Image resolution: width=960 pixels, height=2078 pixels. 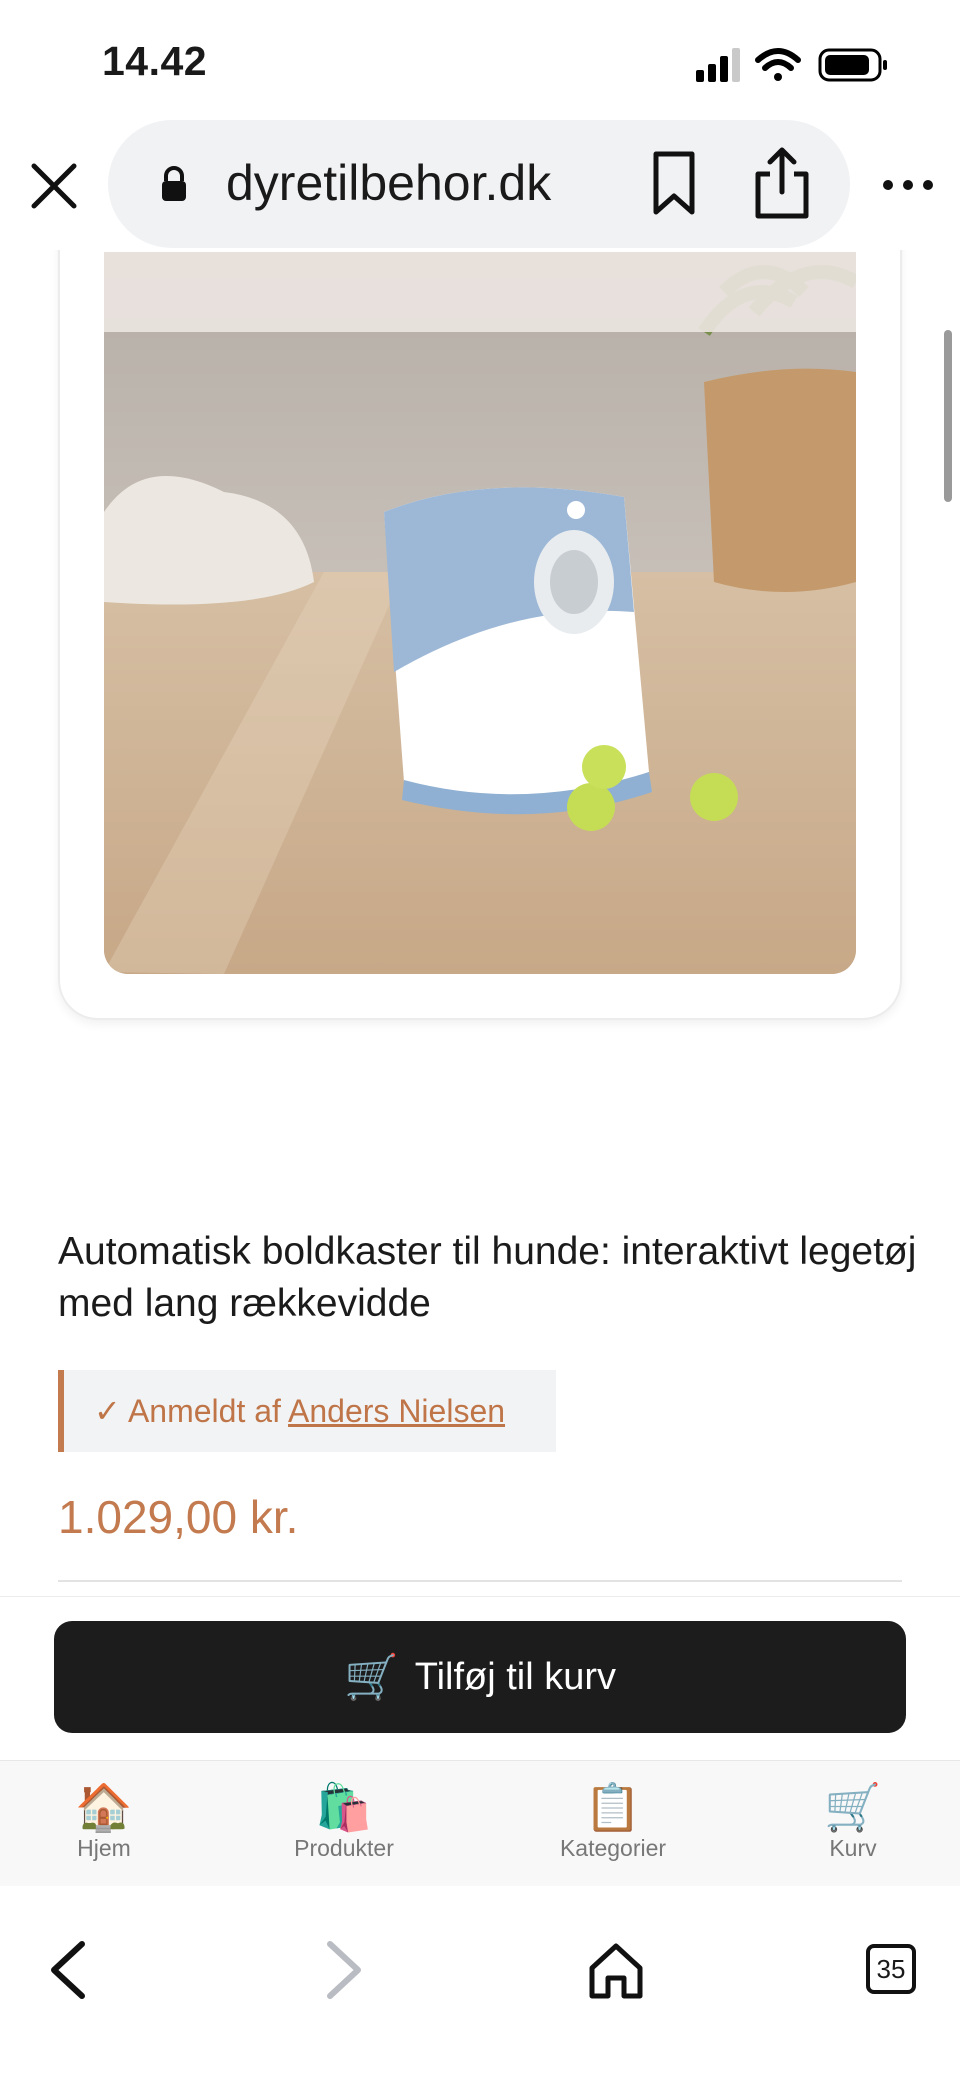 I want to click on nav-label: Produkter, so click(x=344, y=1848).